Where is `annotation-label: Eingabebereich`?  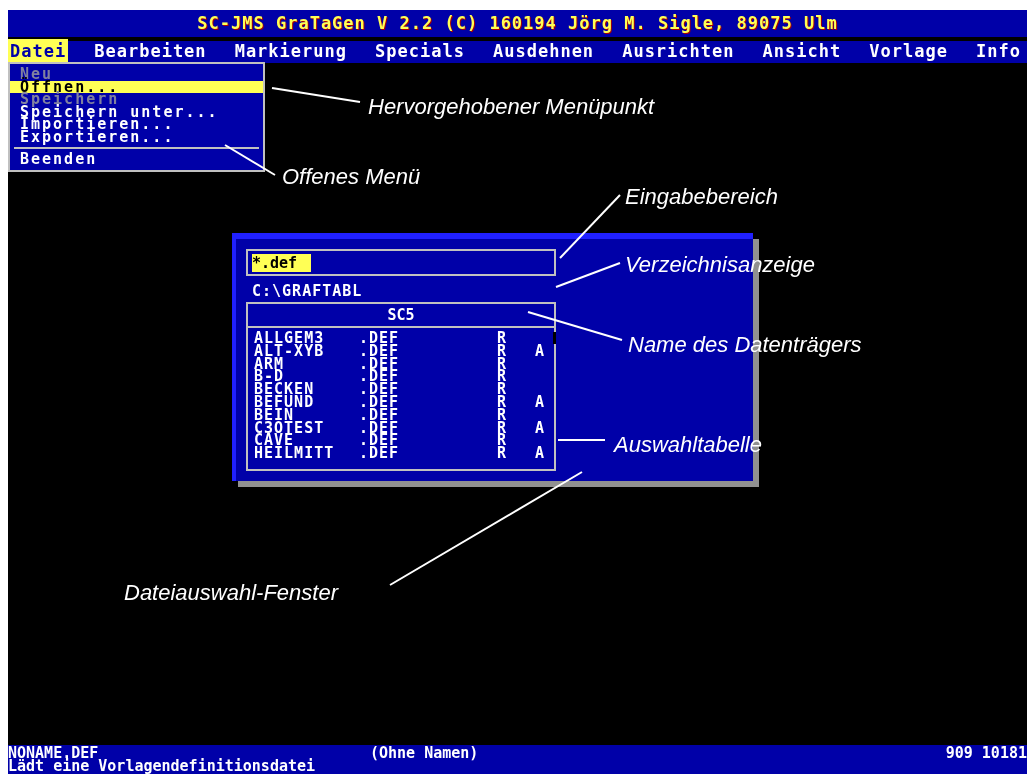 annotation-label: Eingabebereich is located at coordinates (701, 197).